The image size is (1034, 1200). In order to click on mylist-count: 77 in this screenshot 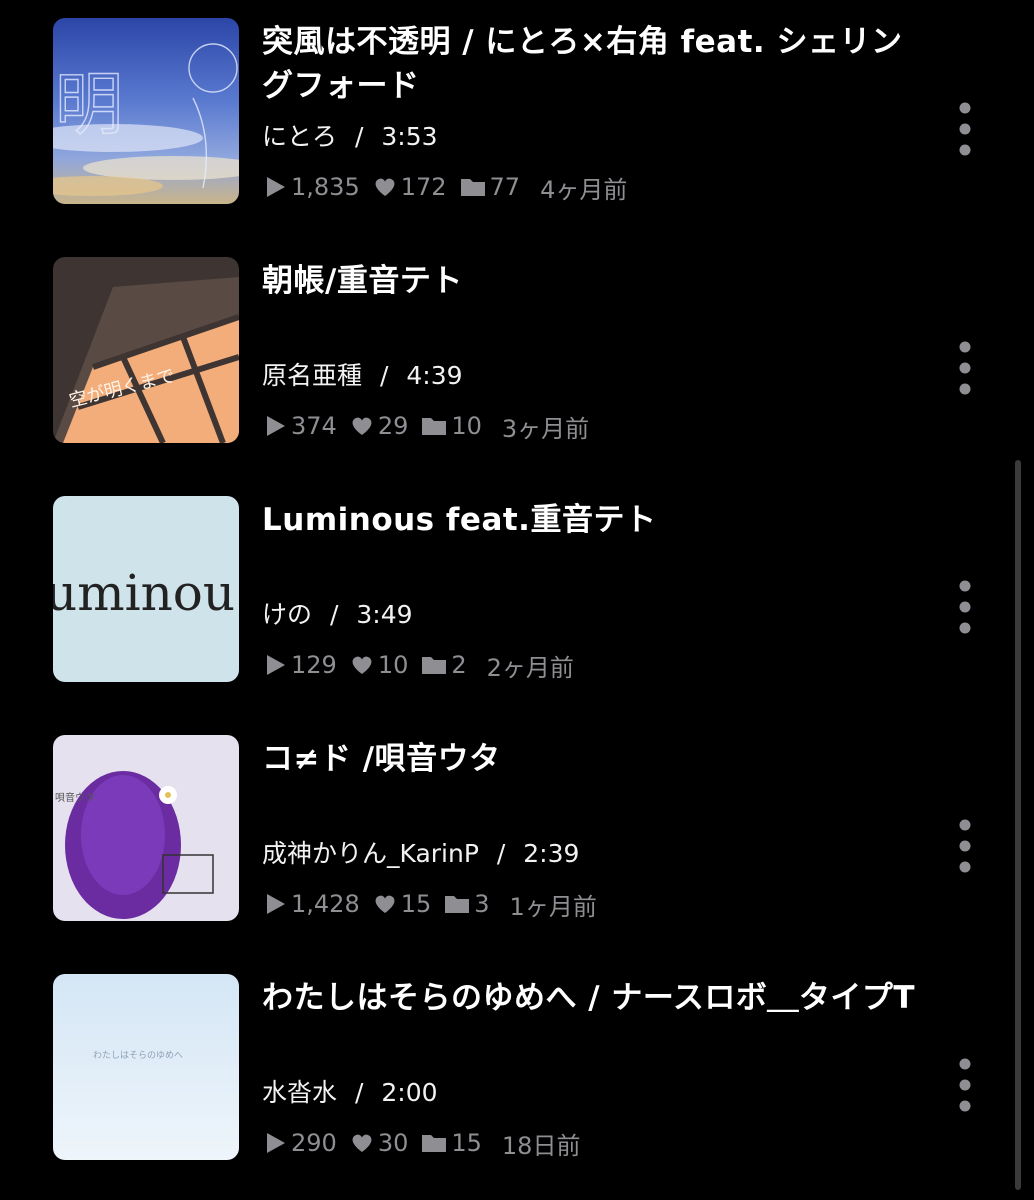, I will do `click(490, 187)`.